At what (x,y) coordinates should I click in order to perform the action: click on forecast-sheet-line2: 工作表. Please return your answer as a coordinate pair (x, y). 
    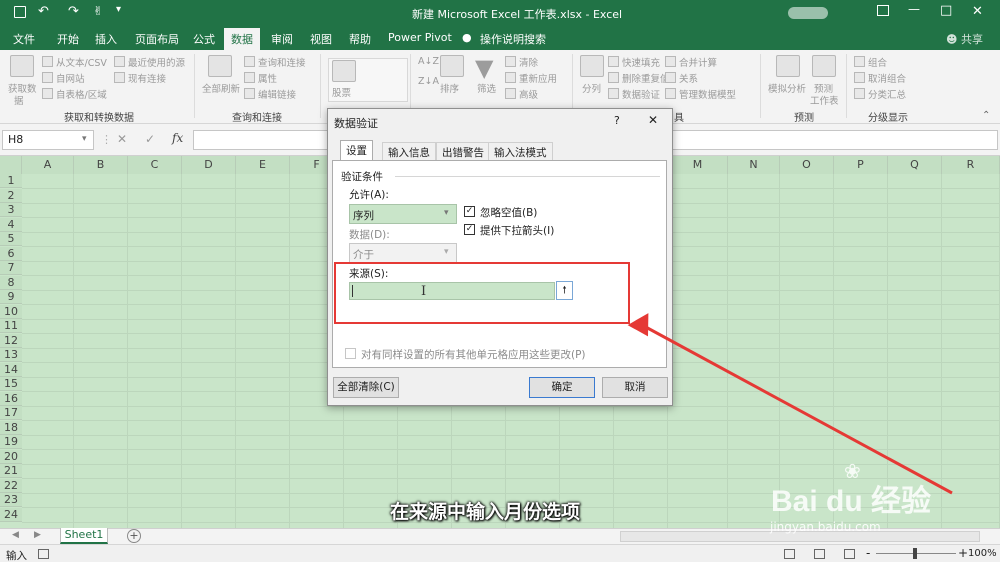
    Looking at the image, I should click on (824, 100).